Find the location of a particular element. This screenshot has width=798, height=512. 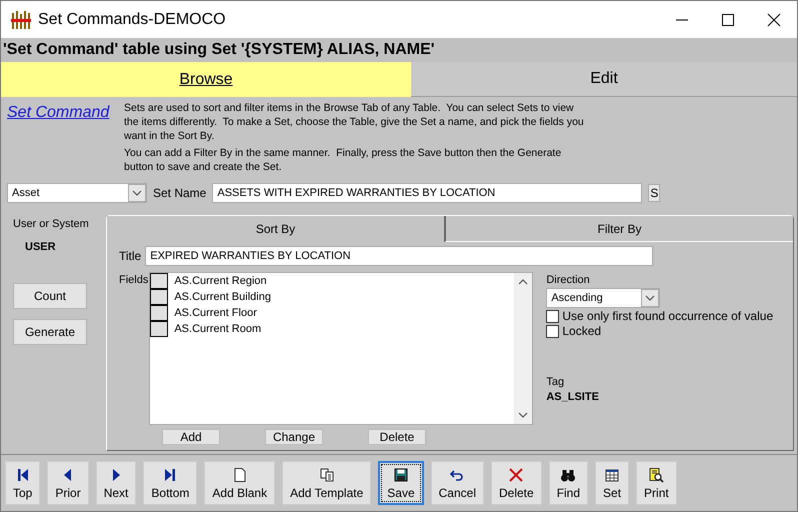

field-label: Set Name is located at coordinates (179, 193).